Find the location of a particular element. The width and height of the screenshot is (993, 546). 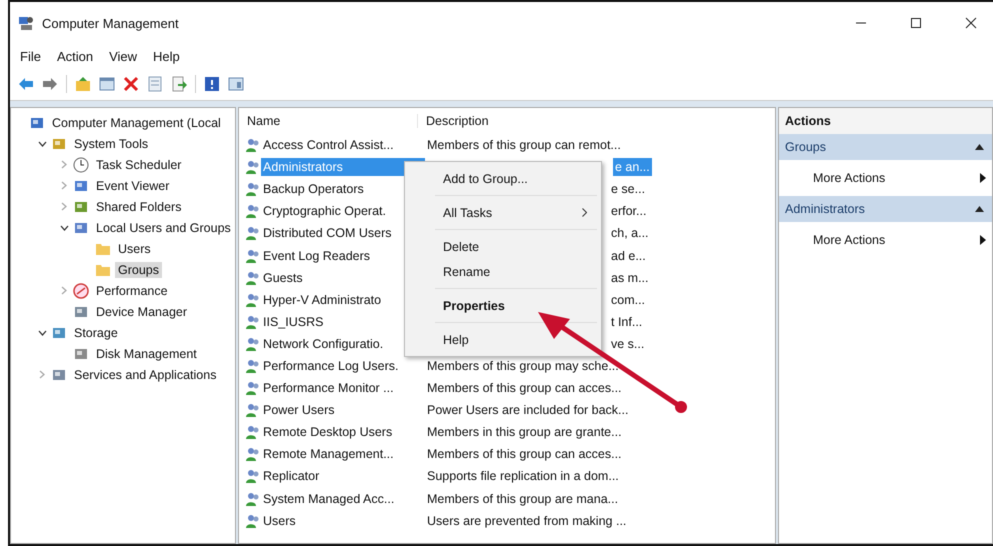

section-header: Administrators is located at coordinates (885, 209).